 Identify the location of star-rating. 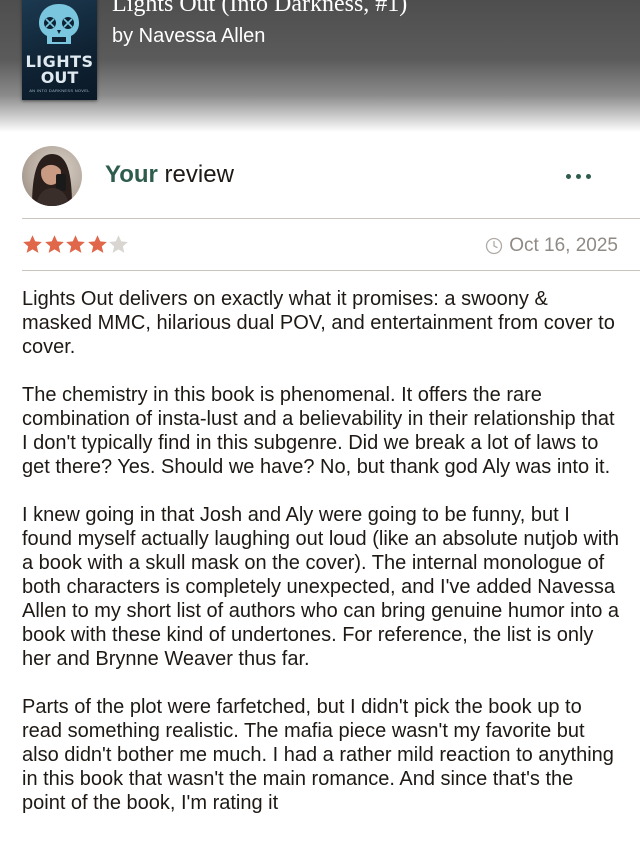
(76, 244).